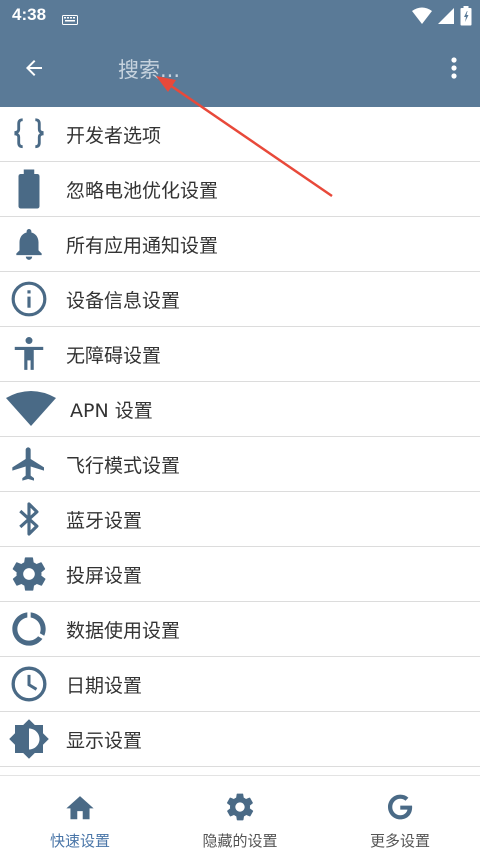 The height and width of the screenshot is (853, 480). I want to click on list-item-app-notifications: 所有应用通知设置, so click(240, 244).